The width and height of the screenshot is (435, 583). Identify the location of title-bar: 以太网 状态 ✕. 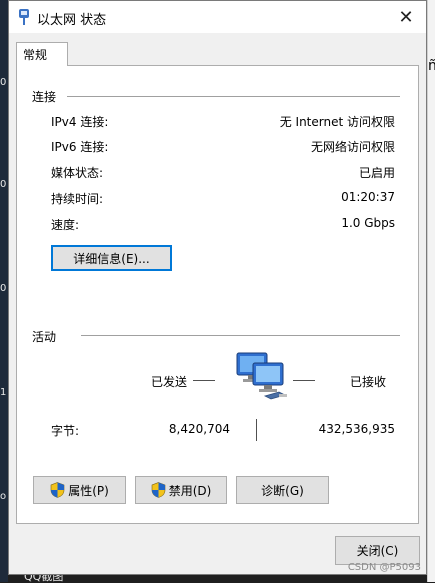
(217, 17).